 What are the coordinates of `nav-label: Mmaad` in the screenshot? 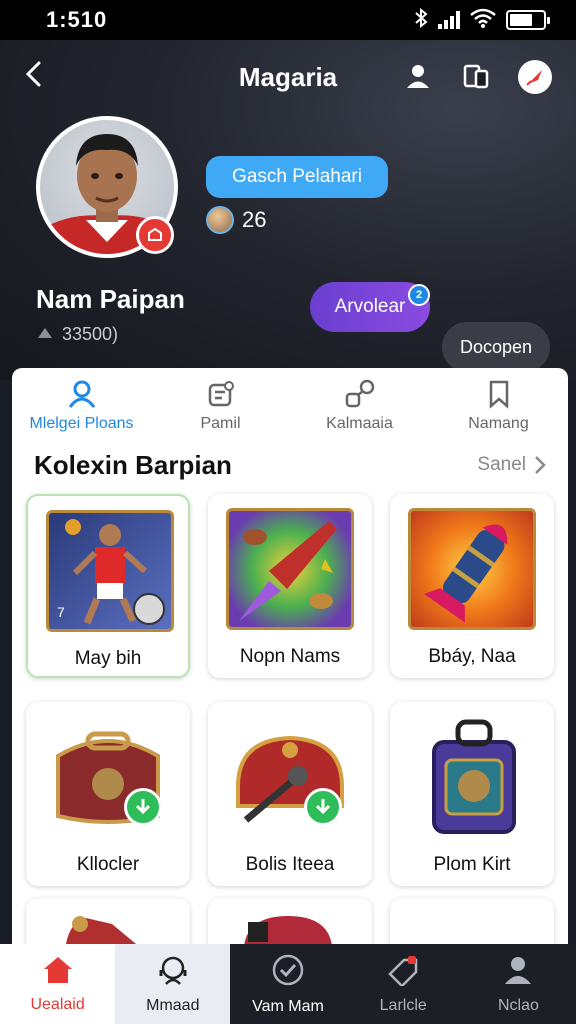 It's located at (173, 1005).